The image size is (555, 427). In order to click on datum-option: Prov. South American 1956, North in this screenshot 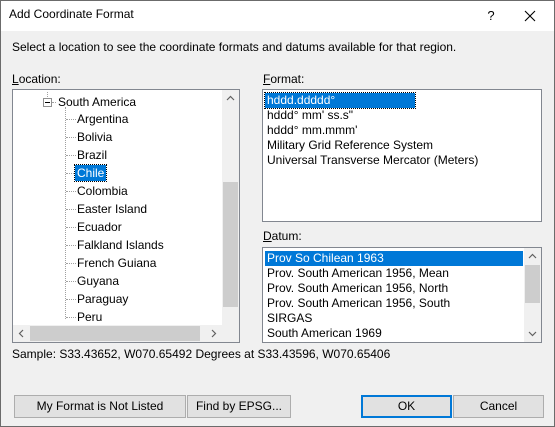, I will do `click(357, 288)`.